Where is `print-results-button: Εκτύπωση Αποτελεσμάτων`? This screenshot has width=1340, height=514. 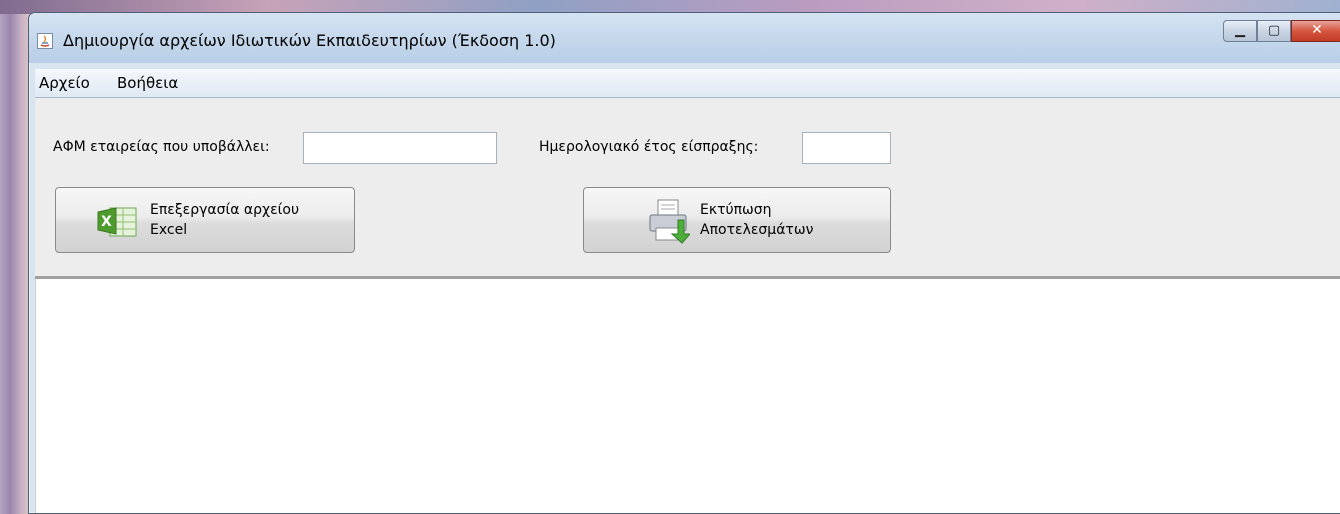
print-results-button: Εκτύπωση Αποτελεσμάτων is located at coordinates (737, 220).